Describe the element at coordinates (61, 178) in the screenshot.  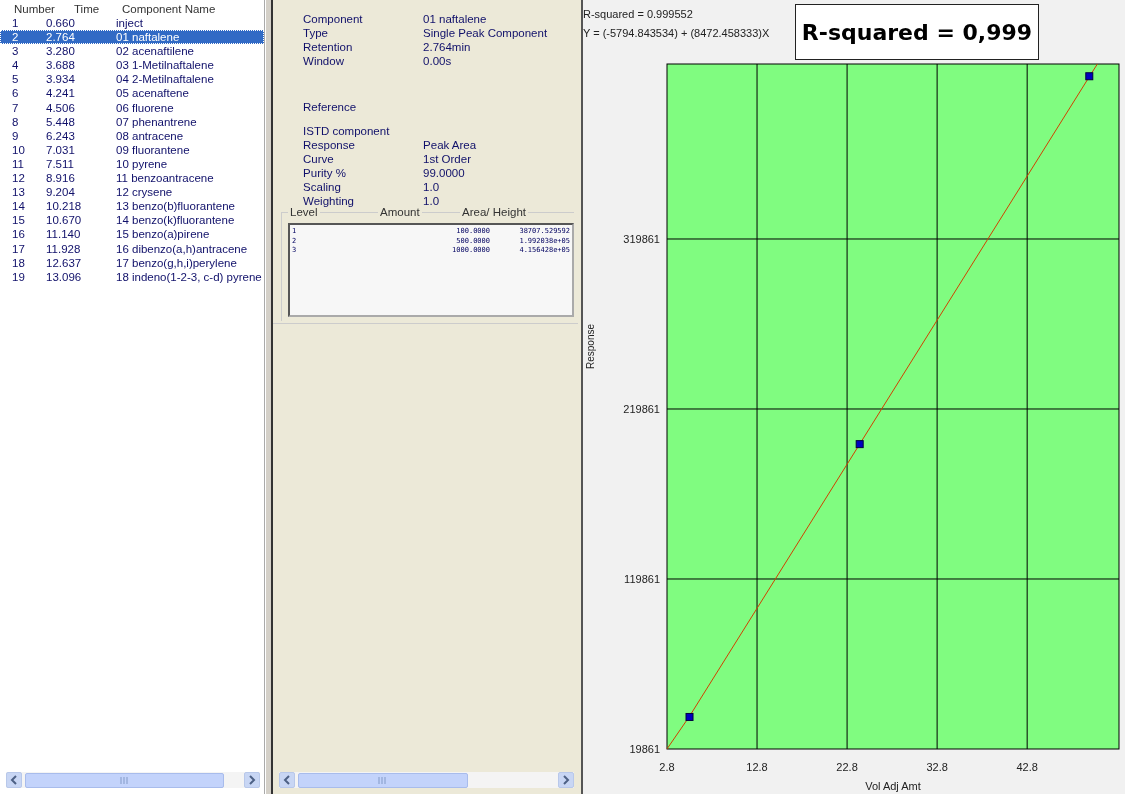
I see `table-cell-text: 8.916` at that location.